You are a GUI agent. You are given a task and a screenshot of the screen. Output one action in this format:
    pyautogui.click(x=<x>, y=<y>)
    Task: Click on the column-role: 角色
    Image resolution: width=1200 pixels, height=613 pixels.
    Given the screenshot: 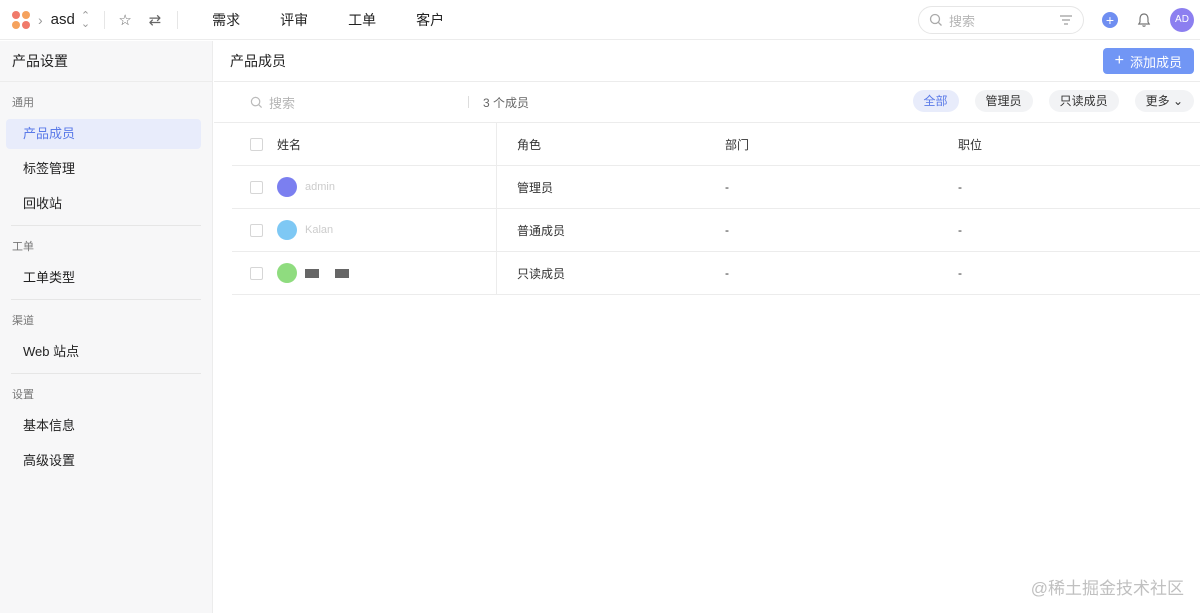 What is the action you would take?
    pyautogui.click(x=529, y=144)
    